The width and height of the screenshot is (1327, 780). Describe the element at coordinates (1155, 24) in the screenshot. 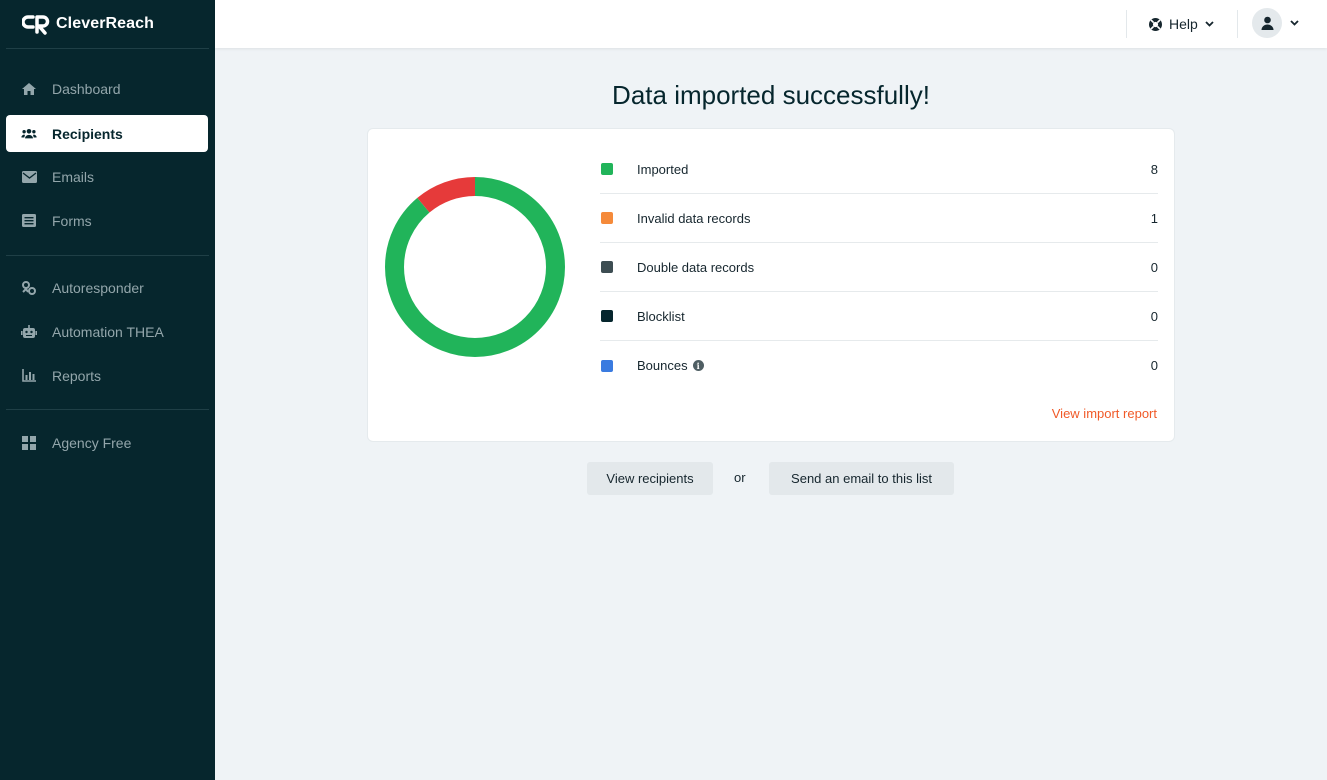

I see `lifebuoy-icon` at that location.